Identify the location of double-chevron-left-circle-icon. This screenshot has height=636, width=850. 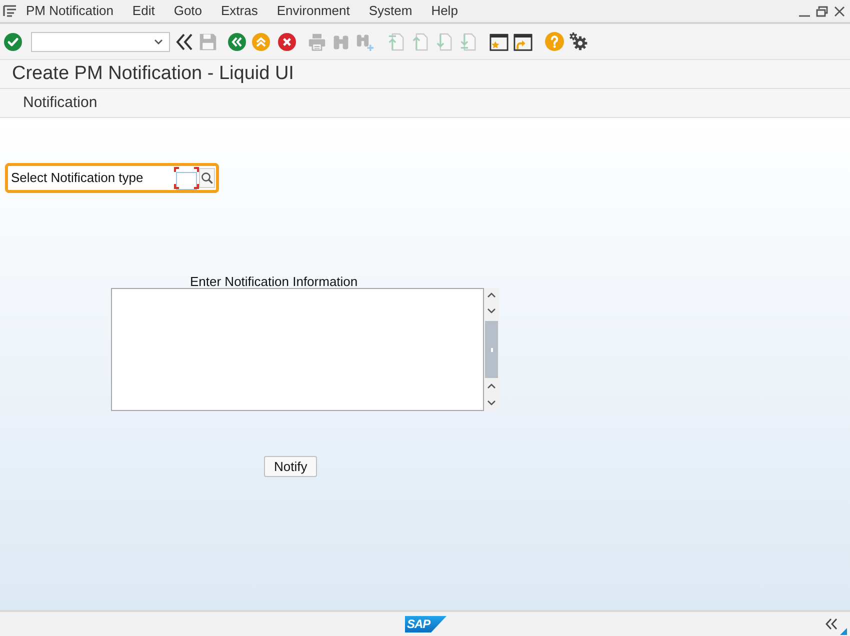
(237, 41).